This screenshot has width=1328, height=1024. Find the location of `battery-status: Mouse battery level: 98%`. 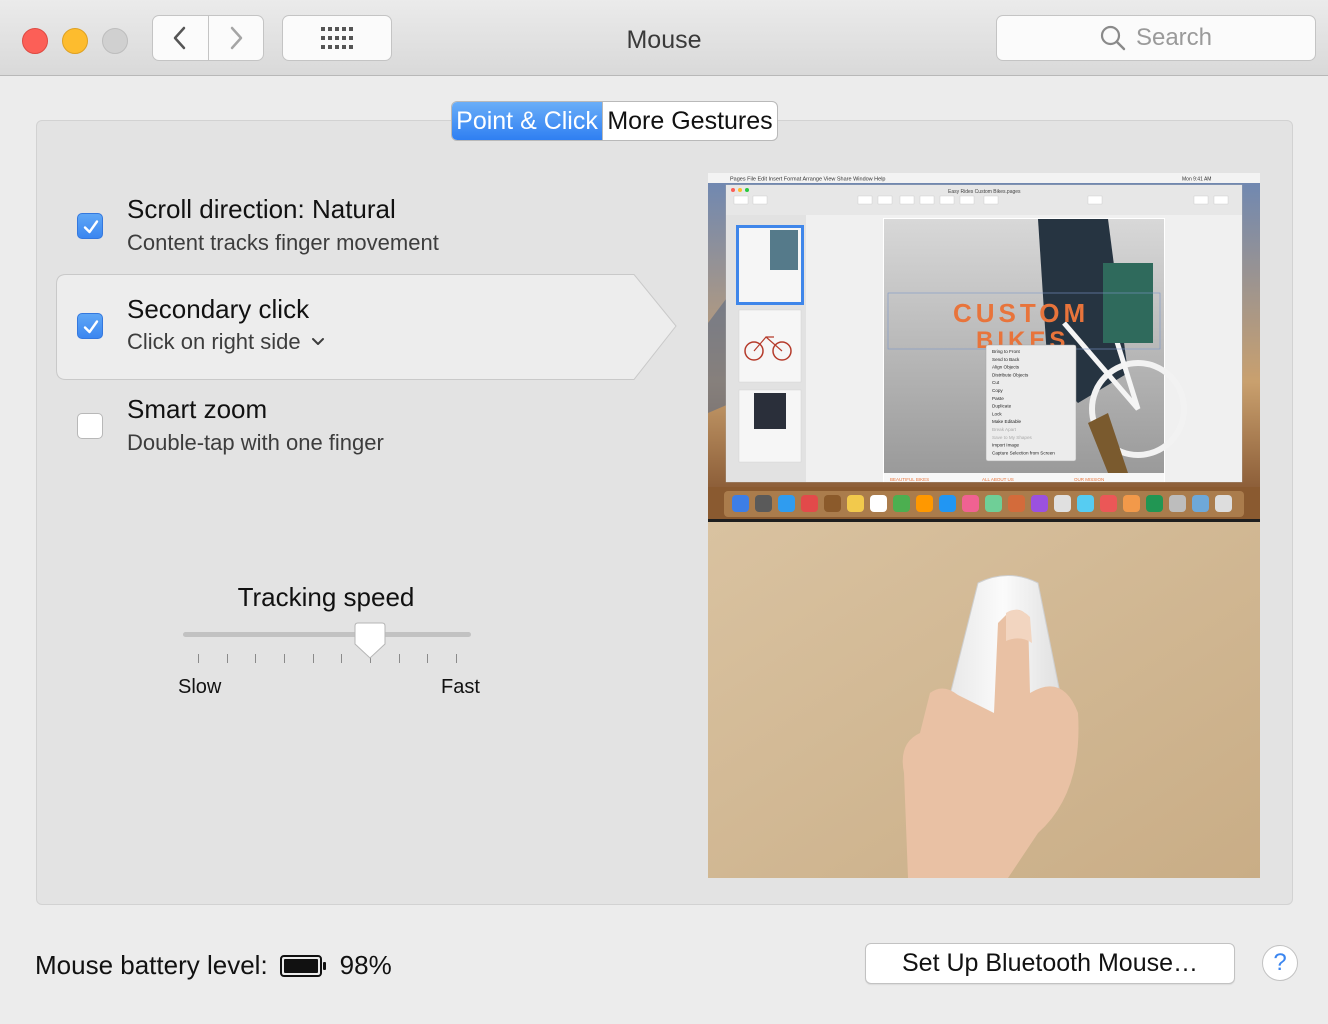

battery-status: Mouse battery level: 98% is located at coordinates (213, 965).